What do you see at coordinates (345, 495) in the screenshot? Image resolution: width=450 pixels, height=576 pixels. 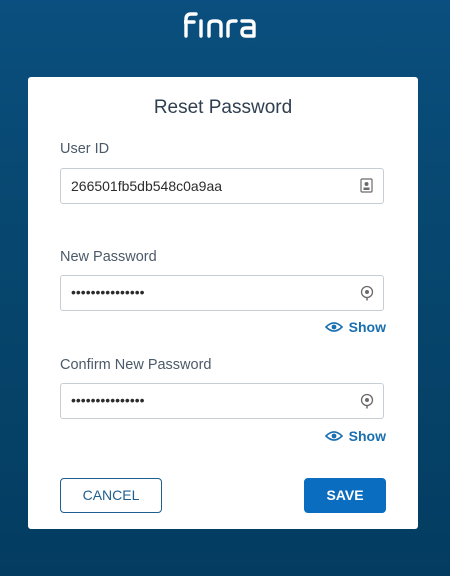 I see `save-button: SAVE` at bounding box center [345, 495].